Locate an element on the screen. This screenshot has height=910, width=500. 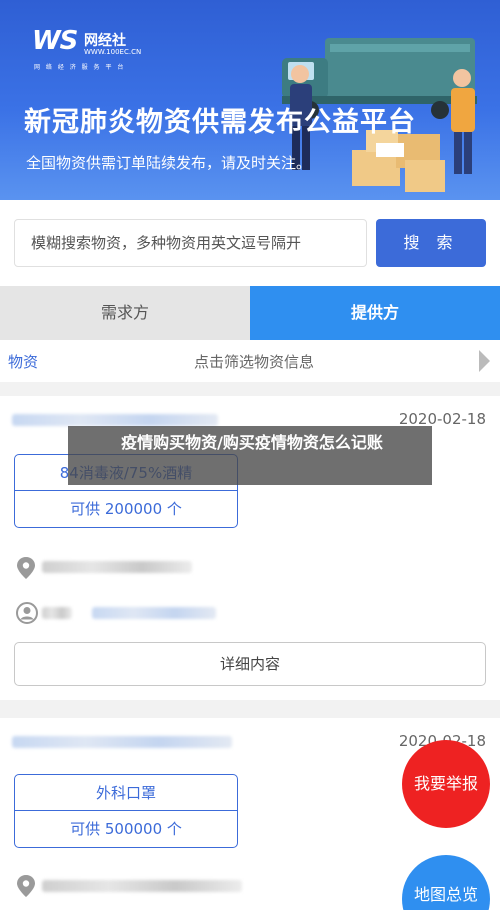
filter-label: 物资 is located at coordinates (23, 362).